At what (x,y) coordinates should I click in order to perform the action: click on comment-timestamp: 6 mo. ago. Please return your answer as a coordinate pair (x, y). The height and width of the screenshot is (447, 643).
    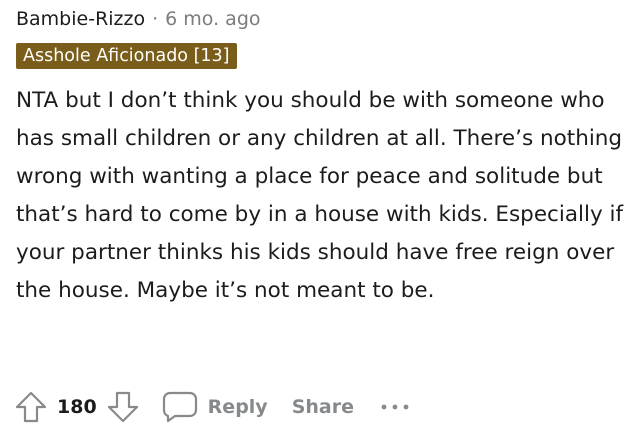
    Looking at the image, I should click on (212, 19).